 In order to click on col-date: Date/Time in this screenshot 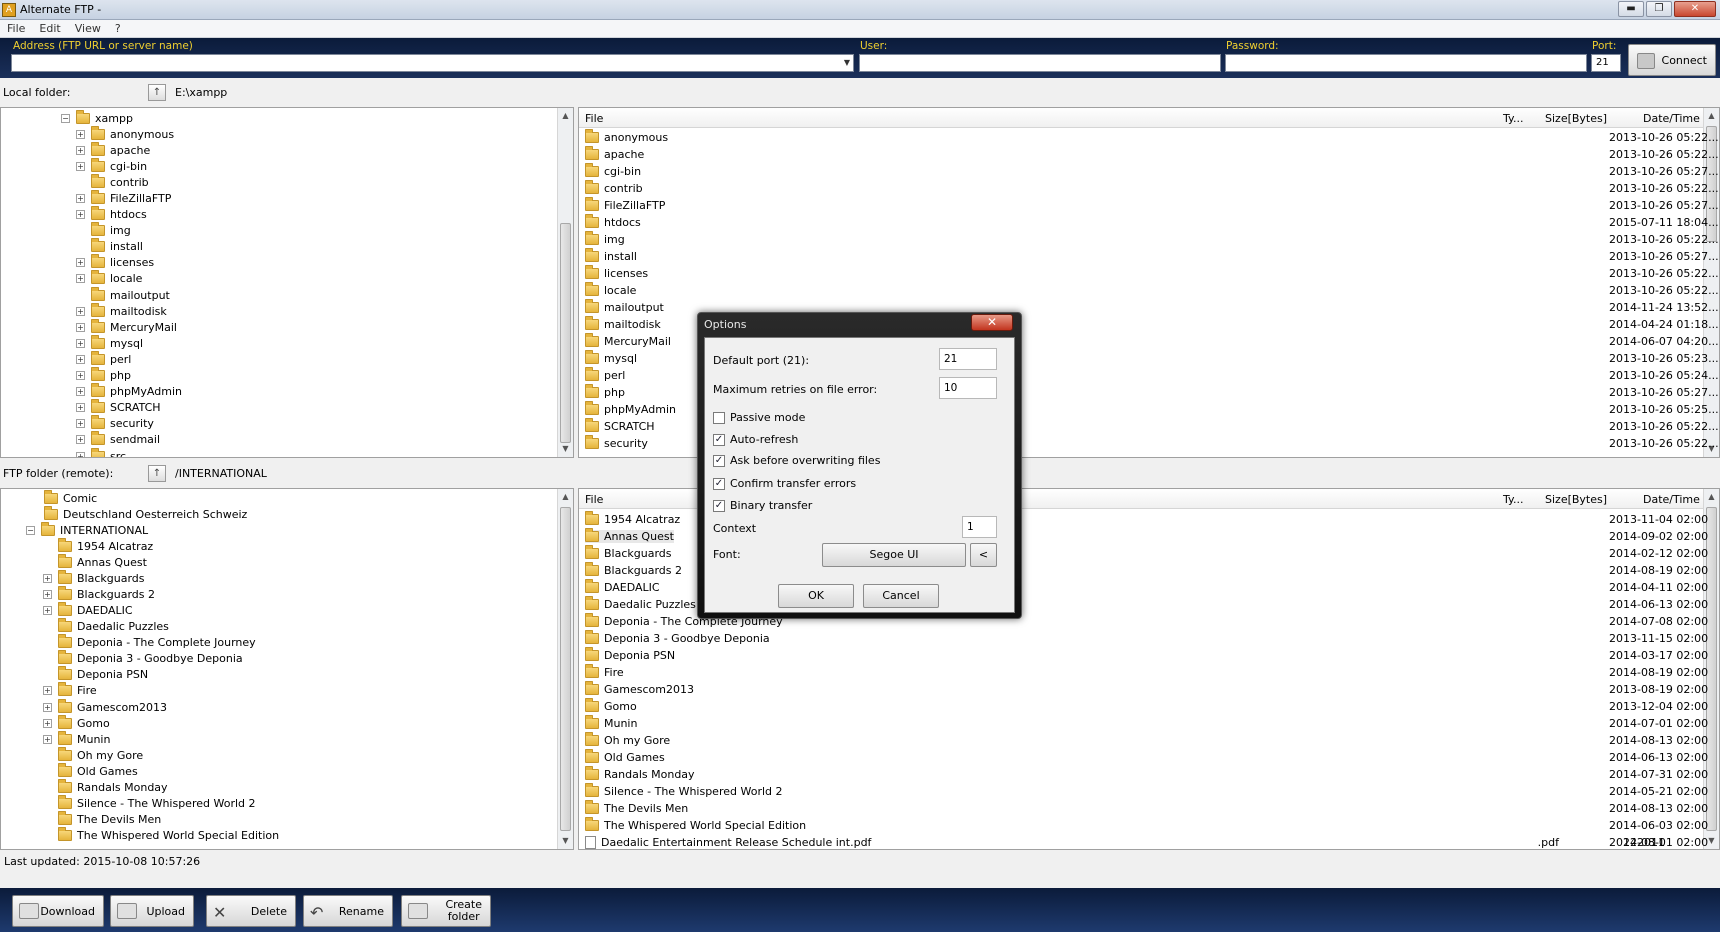, I will do `click(1671, 499)`.